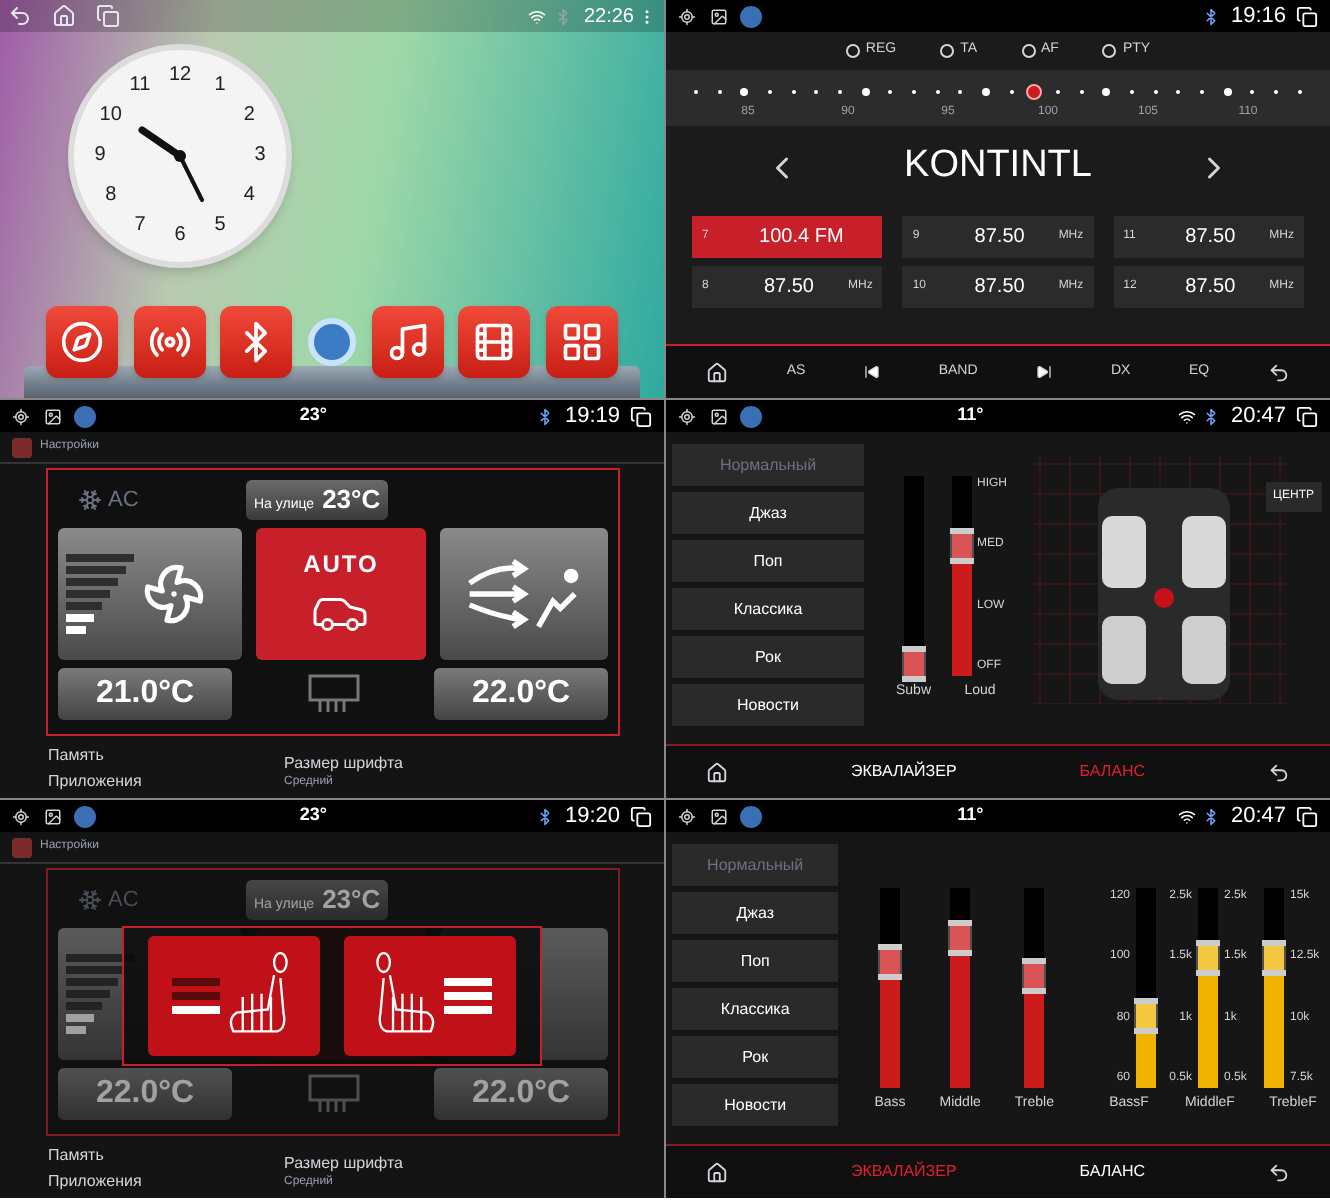  Describe the element at coordinates (331, 342) in the screenshot. I see `circle-app-button` at that location.